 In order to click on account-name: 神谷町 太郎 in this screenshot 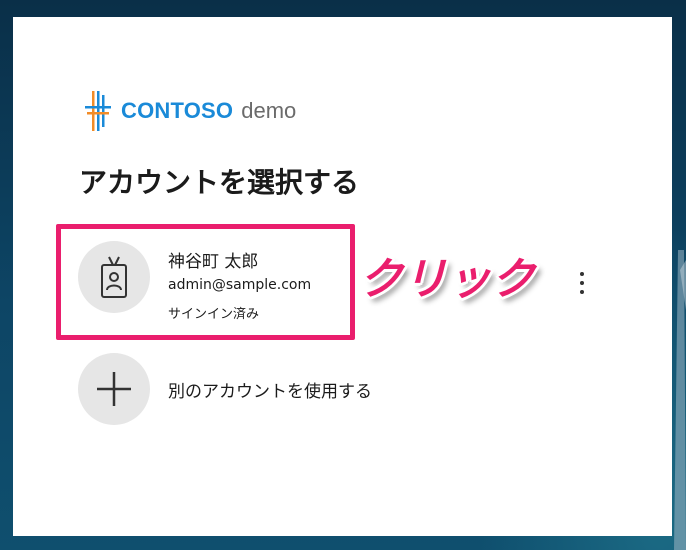, I will do `click(213, 262)`.